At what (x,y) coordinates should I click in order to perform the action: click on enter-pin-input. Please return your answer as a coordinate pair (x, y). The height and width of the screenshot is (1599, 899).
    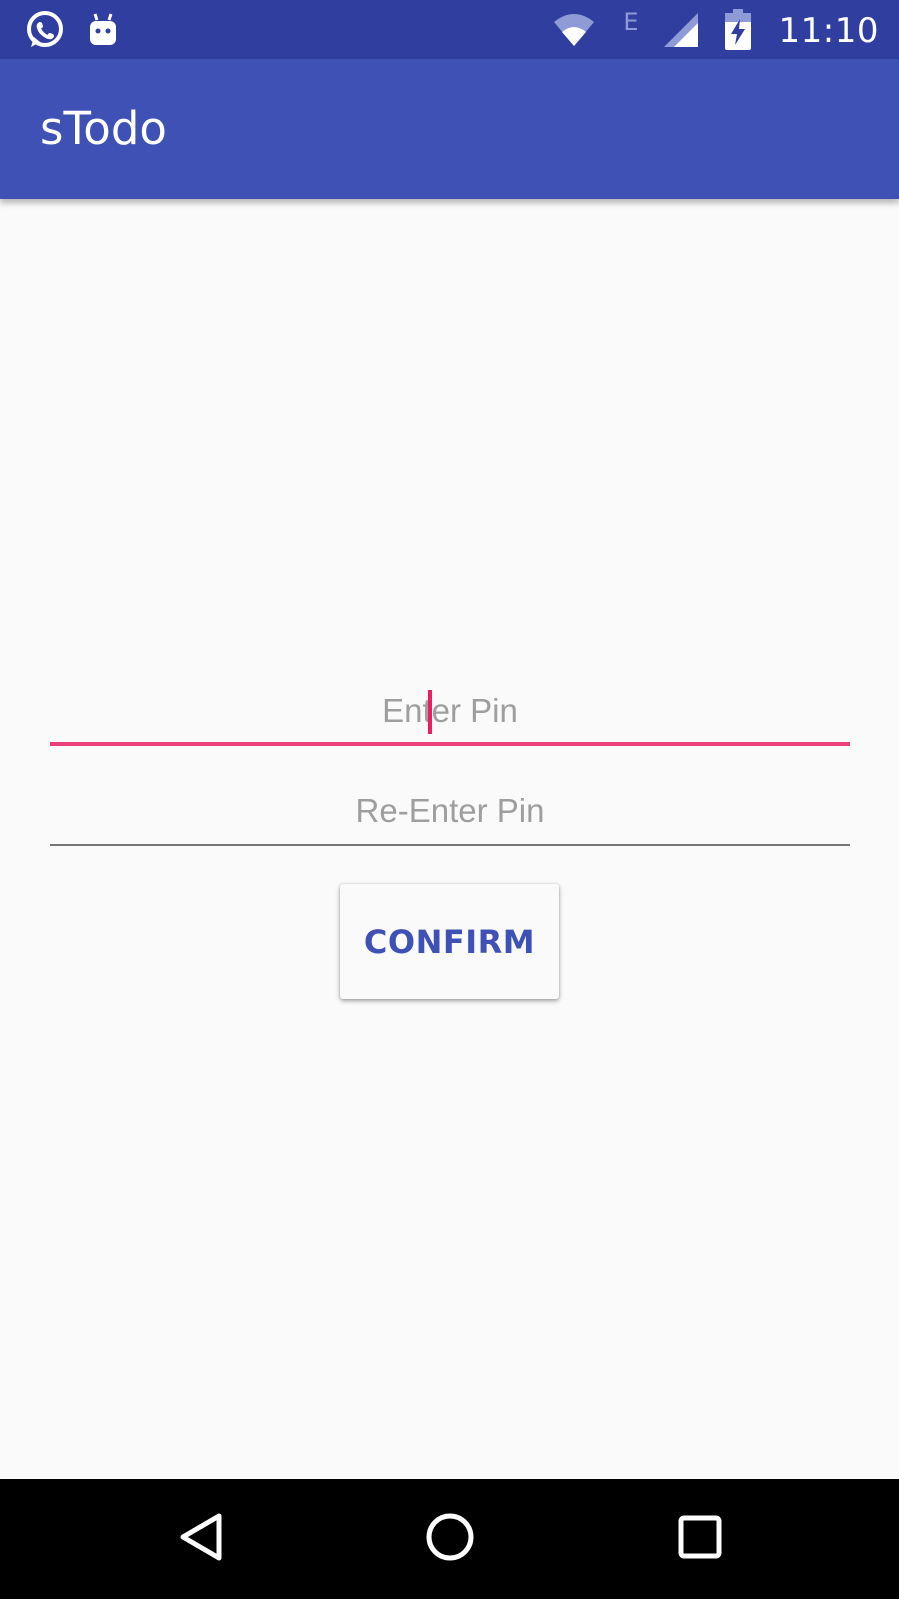
    Looking at the image, I should click on (450, 711).